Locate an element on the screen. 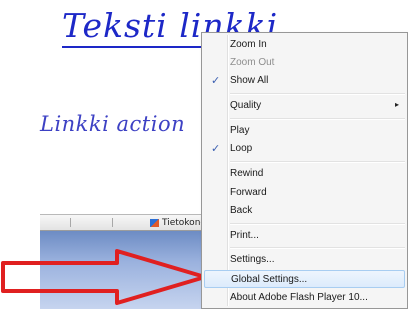 This screenshot has width=408, height=309. taskbar-item-computer: Tietokone is located at coordinates (178, 222).